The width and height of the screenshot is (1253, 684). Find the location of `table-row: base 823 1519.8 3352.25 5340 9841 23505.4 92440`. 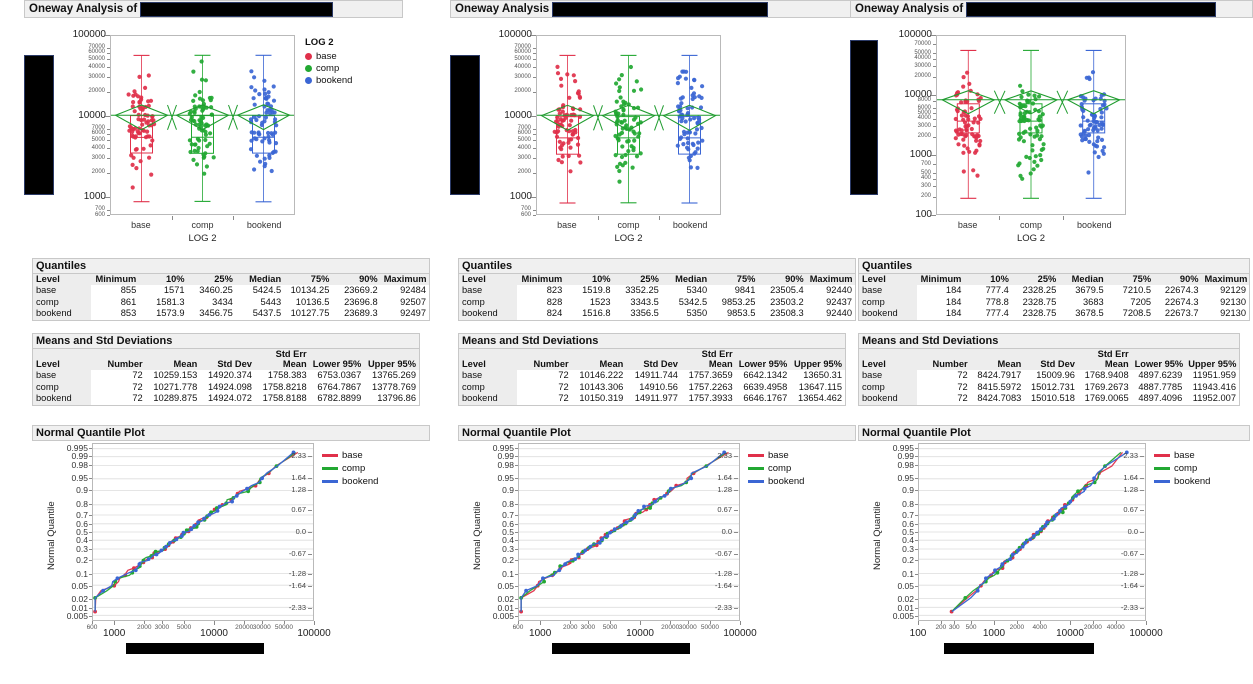

table-row: base 823 1519.8 3352.25 5340 9841 23505.4 92440 is located at coordinates (657, 291).